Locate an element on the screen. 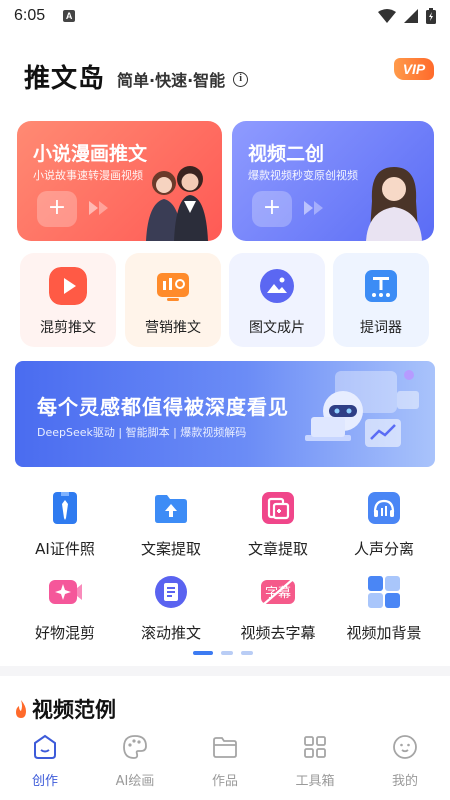 The height and width of the screenshot is (800, 450). video-remix-card: 视频二创 爆款视频秒变原创视频 + is located at coordinates (333, 181).